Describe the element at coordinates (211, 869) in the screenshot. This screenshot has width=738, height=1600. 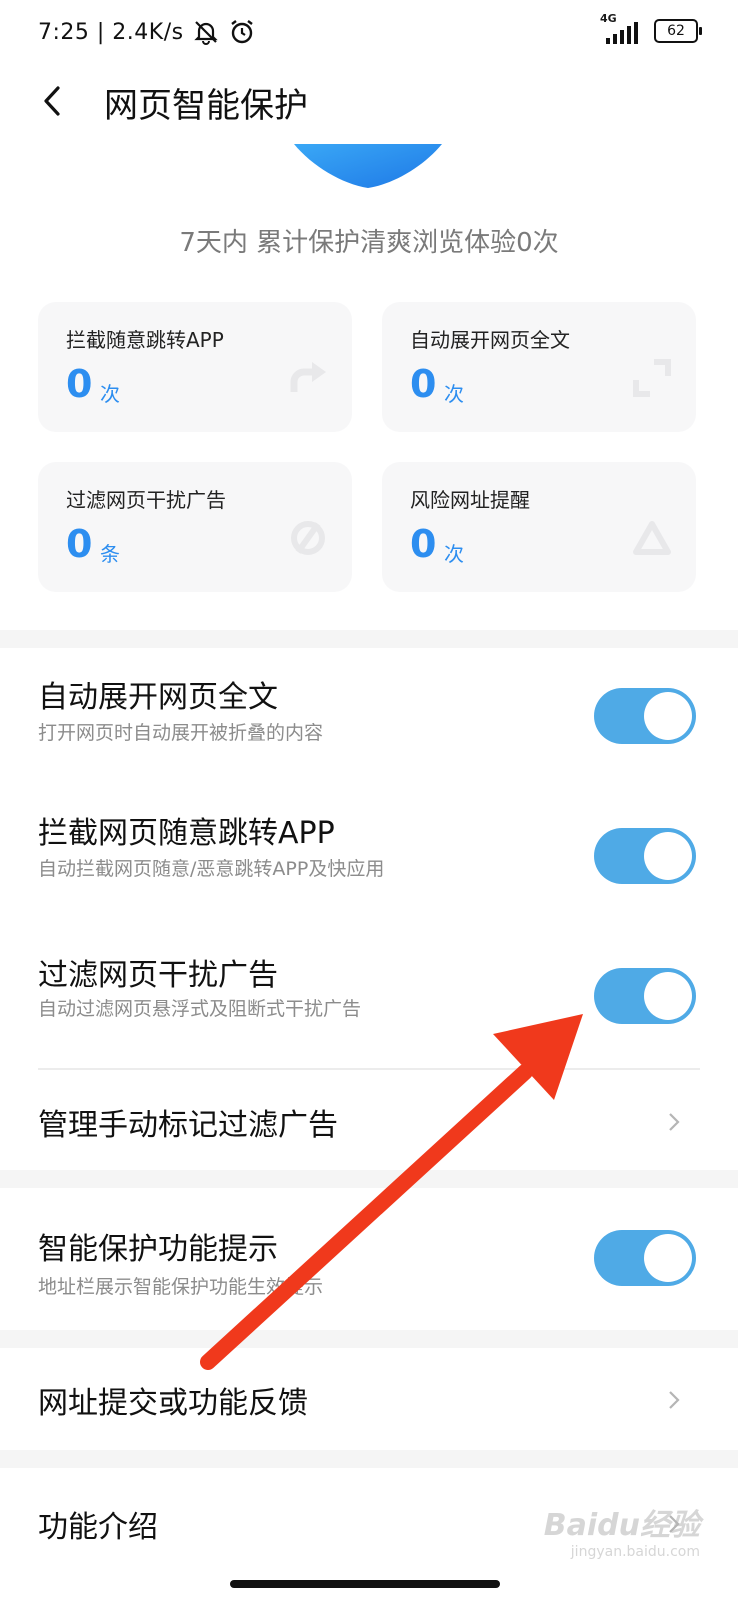
I see `setting-subtitle: 自动拦截网页随意/恶意跳转APP及快应用` at that location.